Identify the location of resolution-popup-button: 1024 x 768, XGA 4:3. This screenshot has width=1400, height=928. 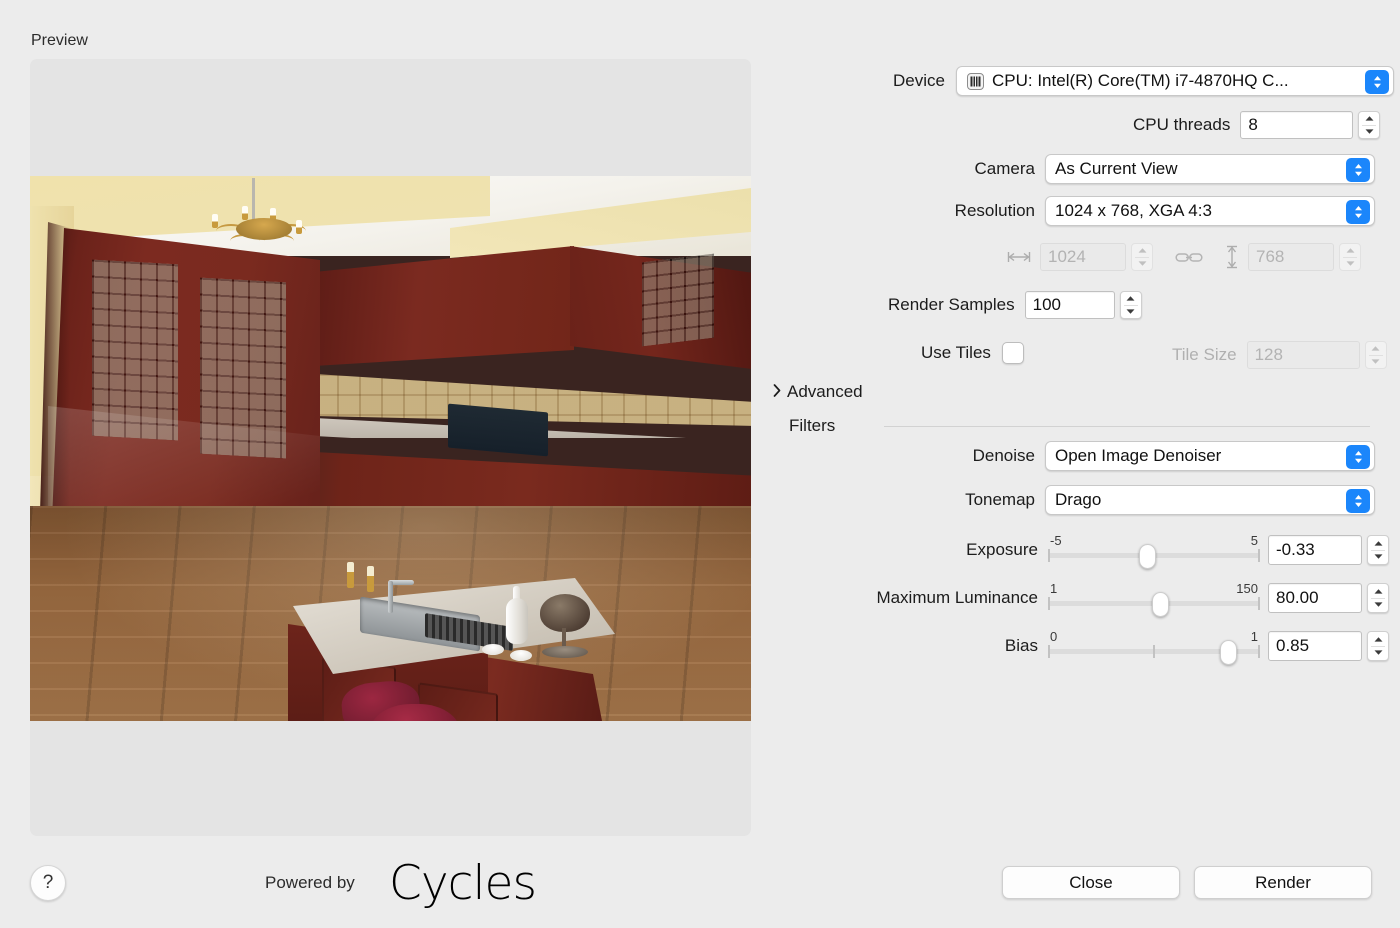
(1210, 211).